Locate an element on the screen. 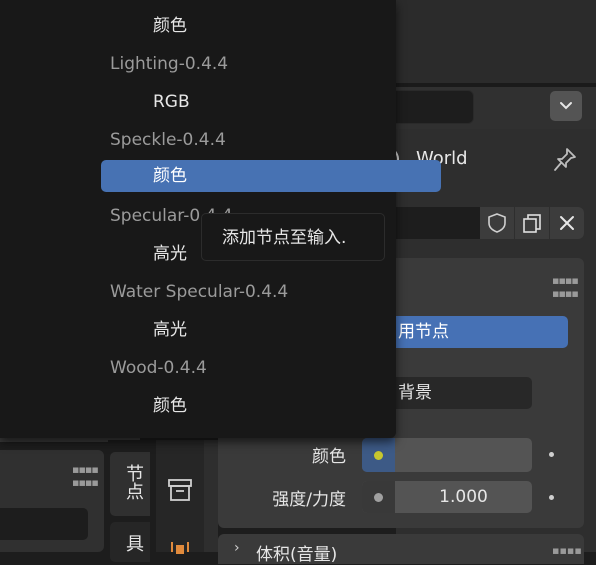 This screenshot has width=596, height=565. unlink-datablock-button is located at coordinates (567, 223).